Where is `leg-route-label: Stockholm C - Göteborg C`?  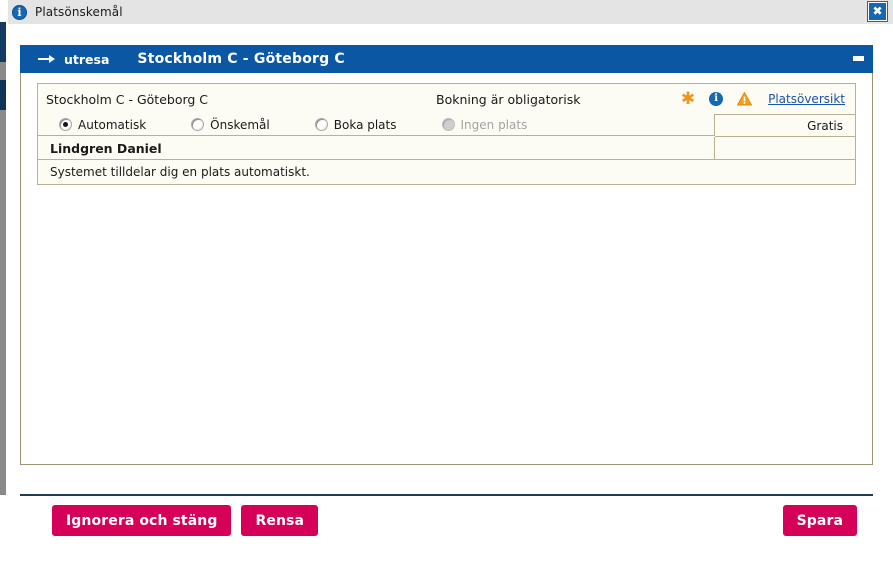 leg-route-label: Stockholm C - Göteborg C is located at coordinates (241, 59).